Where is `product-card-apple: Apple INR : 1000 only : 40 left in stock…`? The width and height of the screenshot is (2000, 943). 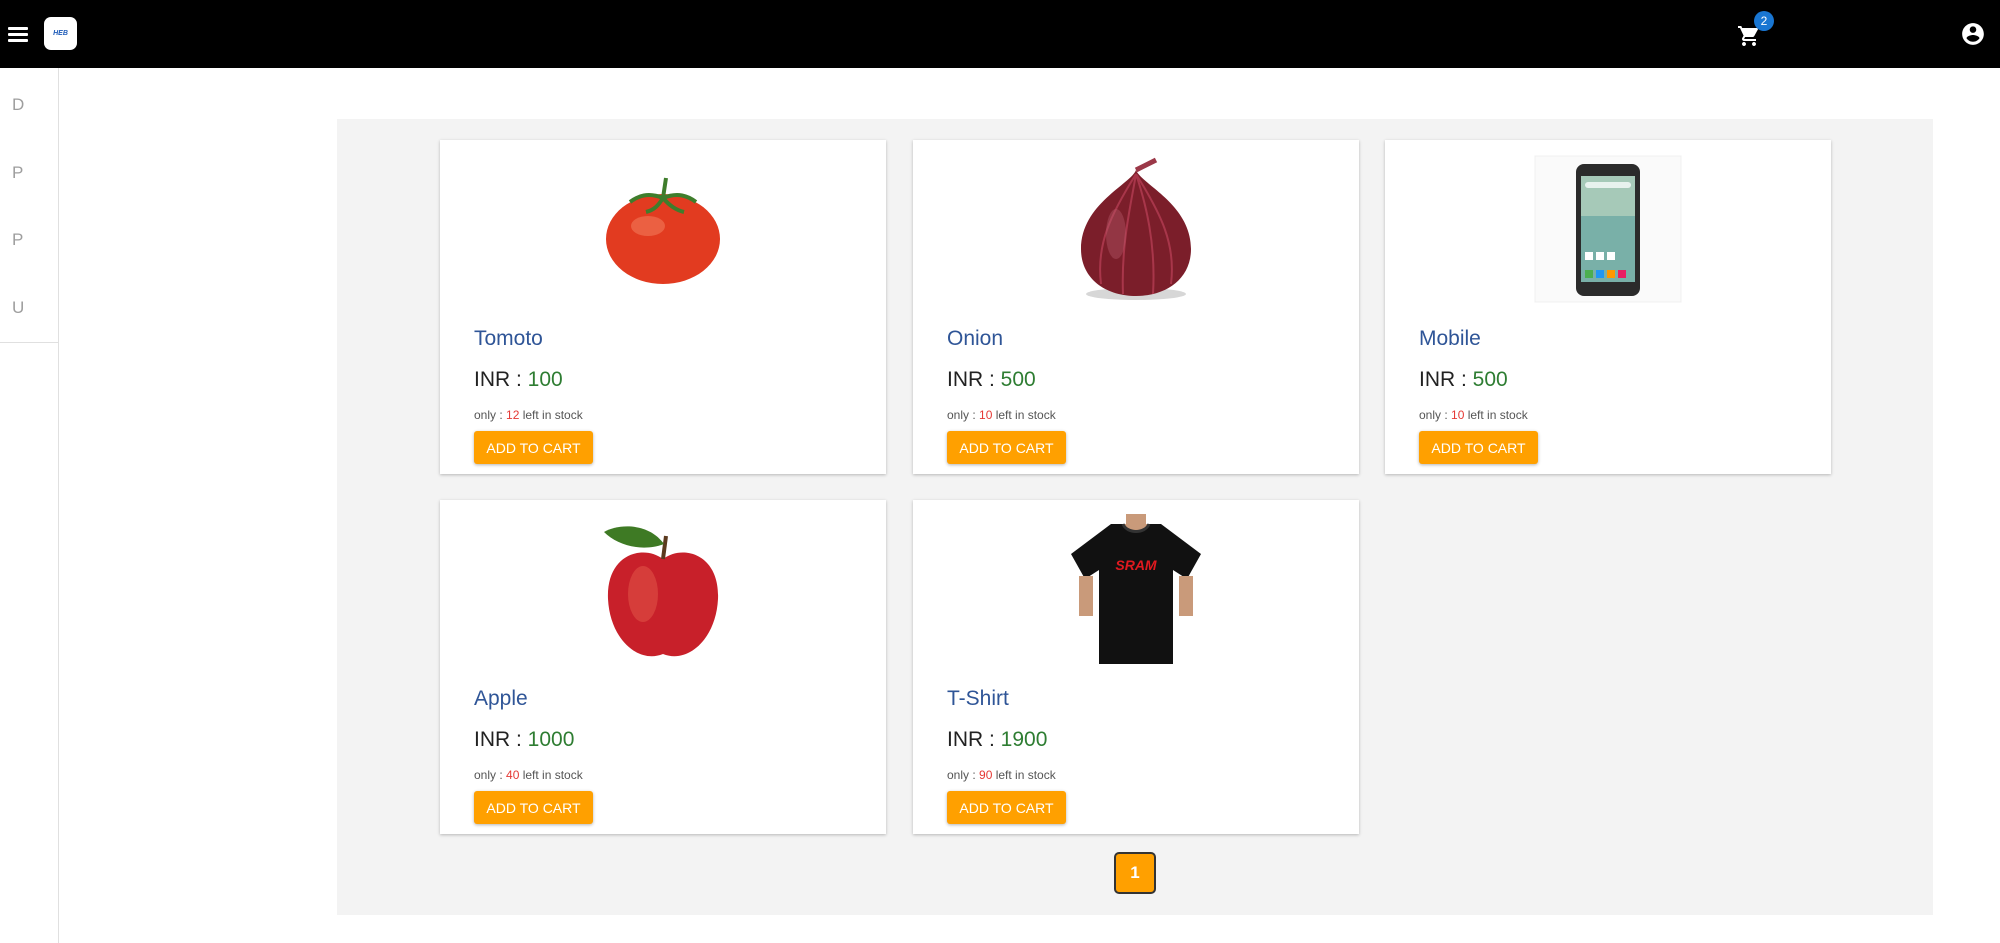
product-card-apple: Apple INR : 1000 only : 40 left in stock… is located at coordinates (663, 667).